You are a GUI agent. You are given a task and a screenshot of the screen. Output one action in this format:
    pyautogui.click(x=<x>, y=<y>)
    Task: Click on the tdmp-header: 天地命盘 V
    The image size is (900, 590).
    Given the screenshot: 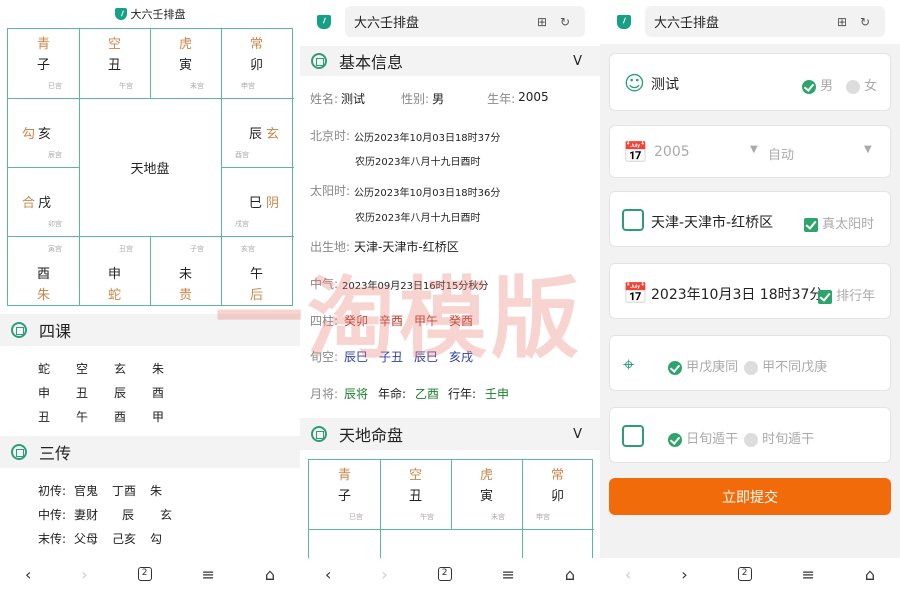 What is the action you would take?
    pyautogui.click(x=450, y=434)
    